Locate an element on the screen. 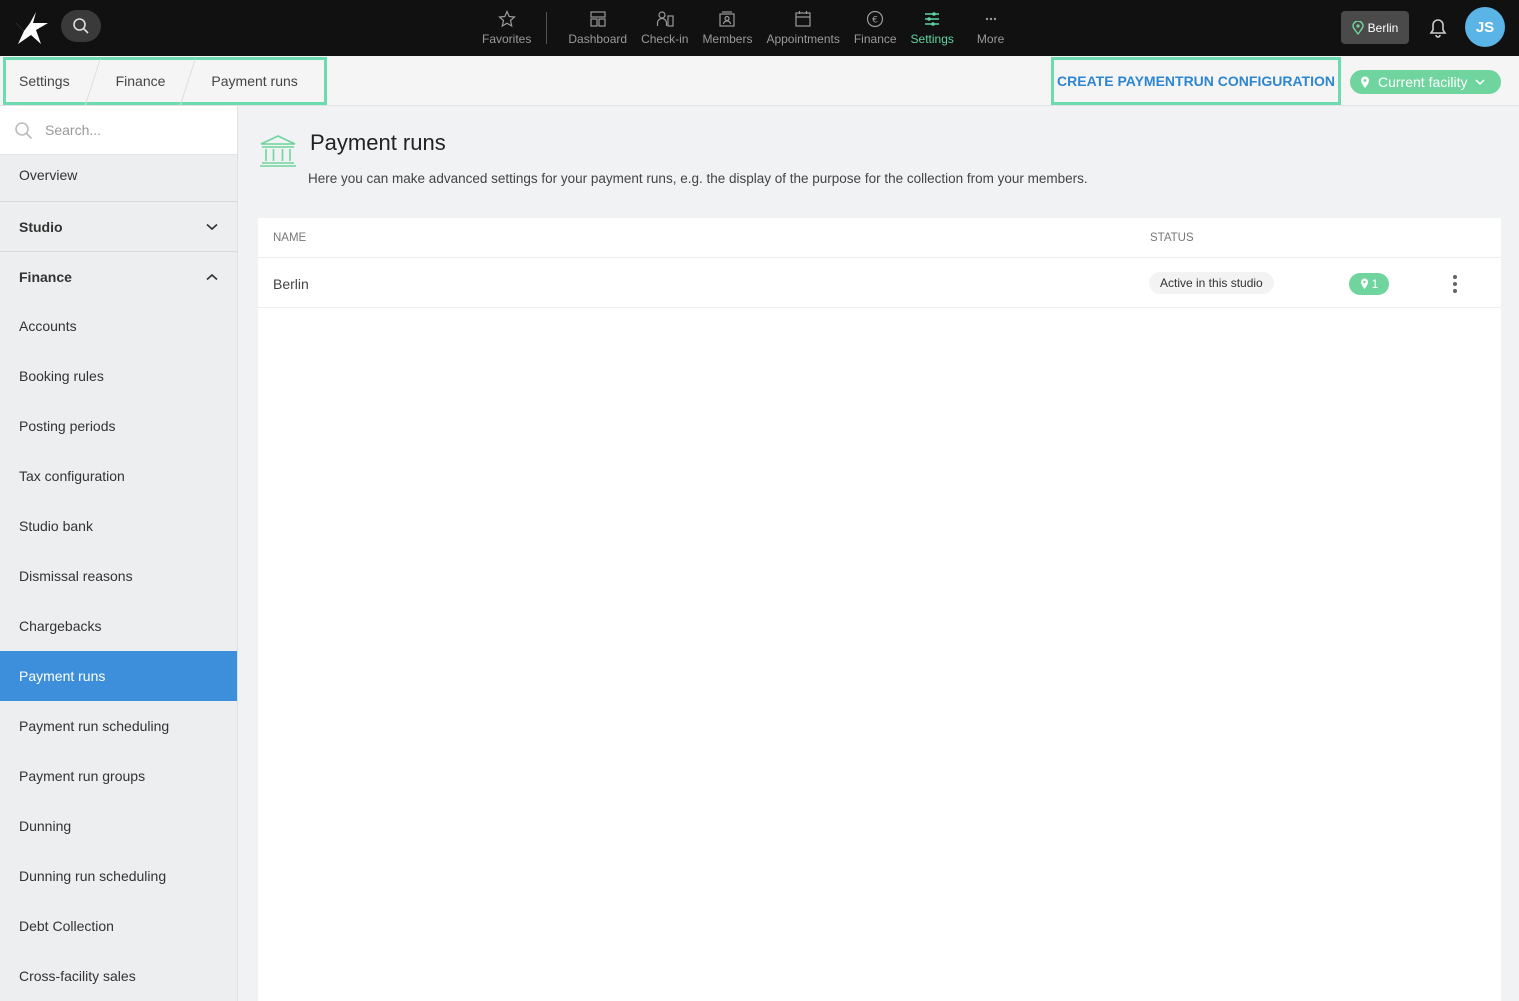 The height and width of the screenshot is (1001, 1519). nav-label: Members is located at coordinates (727, 39).